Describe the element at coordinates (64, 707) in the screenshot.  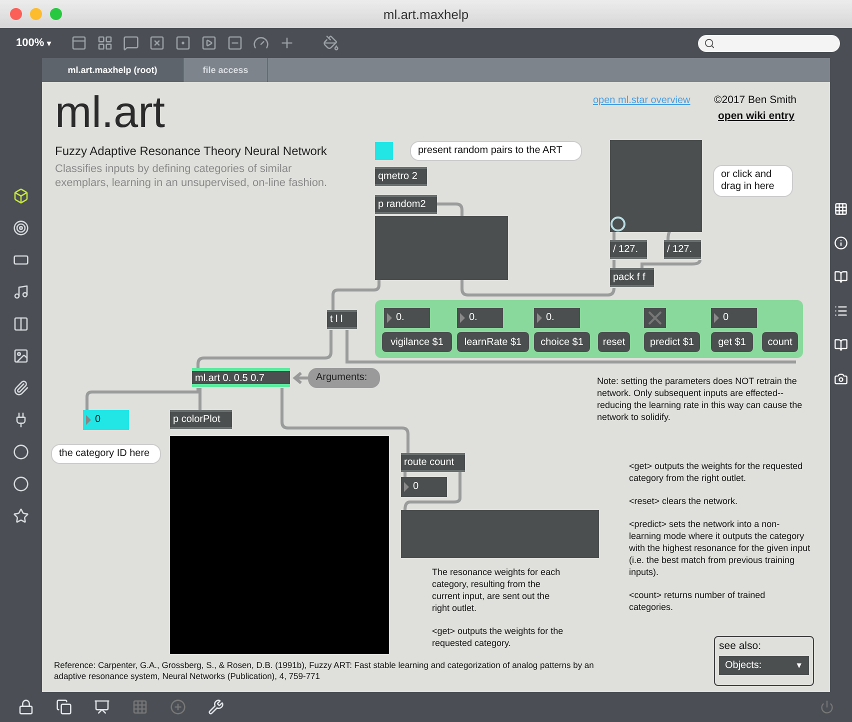
I see `windows-icon` at that location.